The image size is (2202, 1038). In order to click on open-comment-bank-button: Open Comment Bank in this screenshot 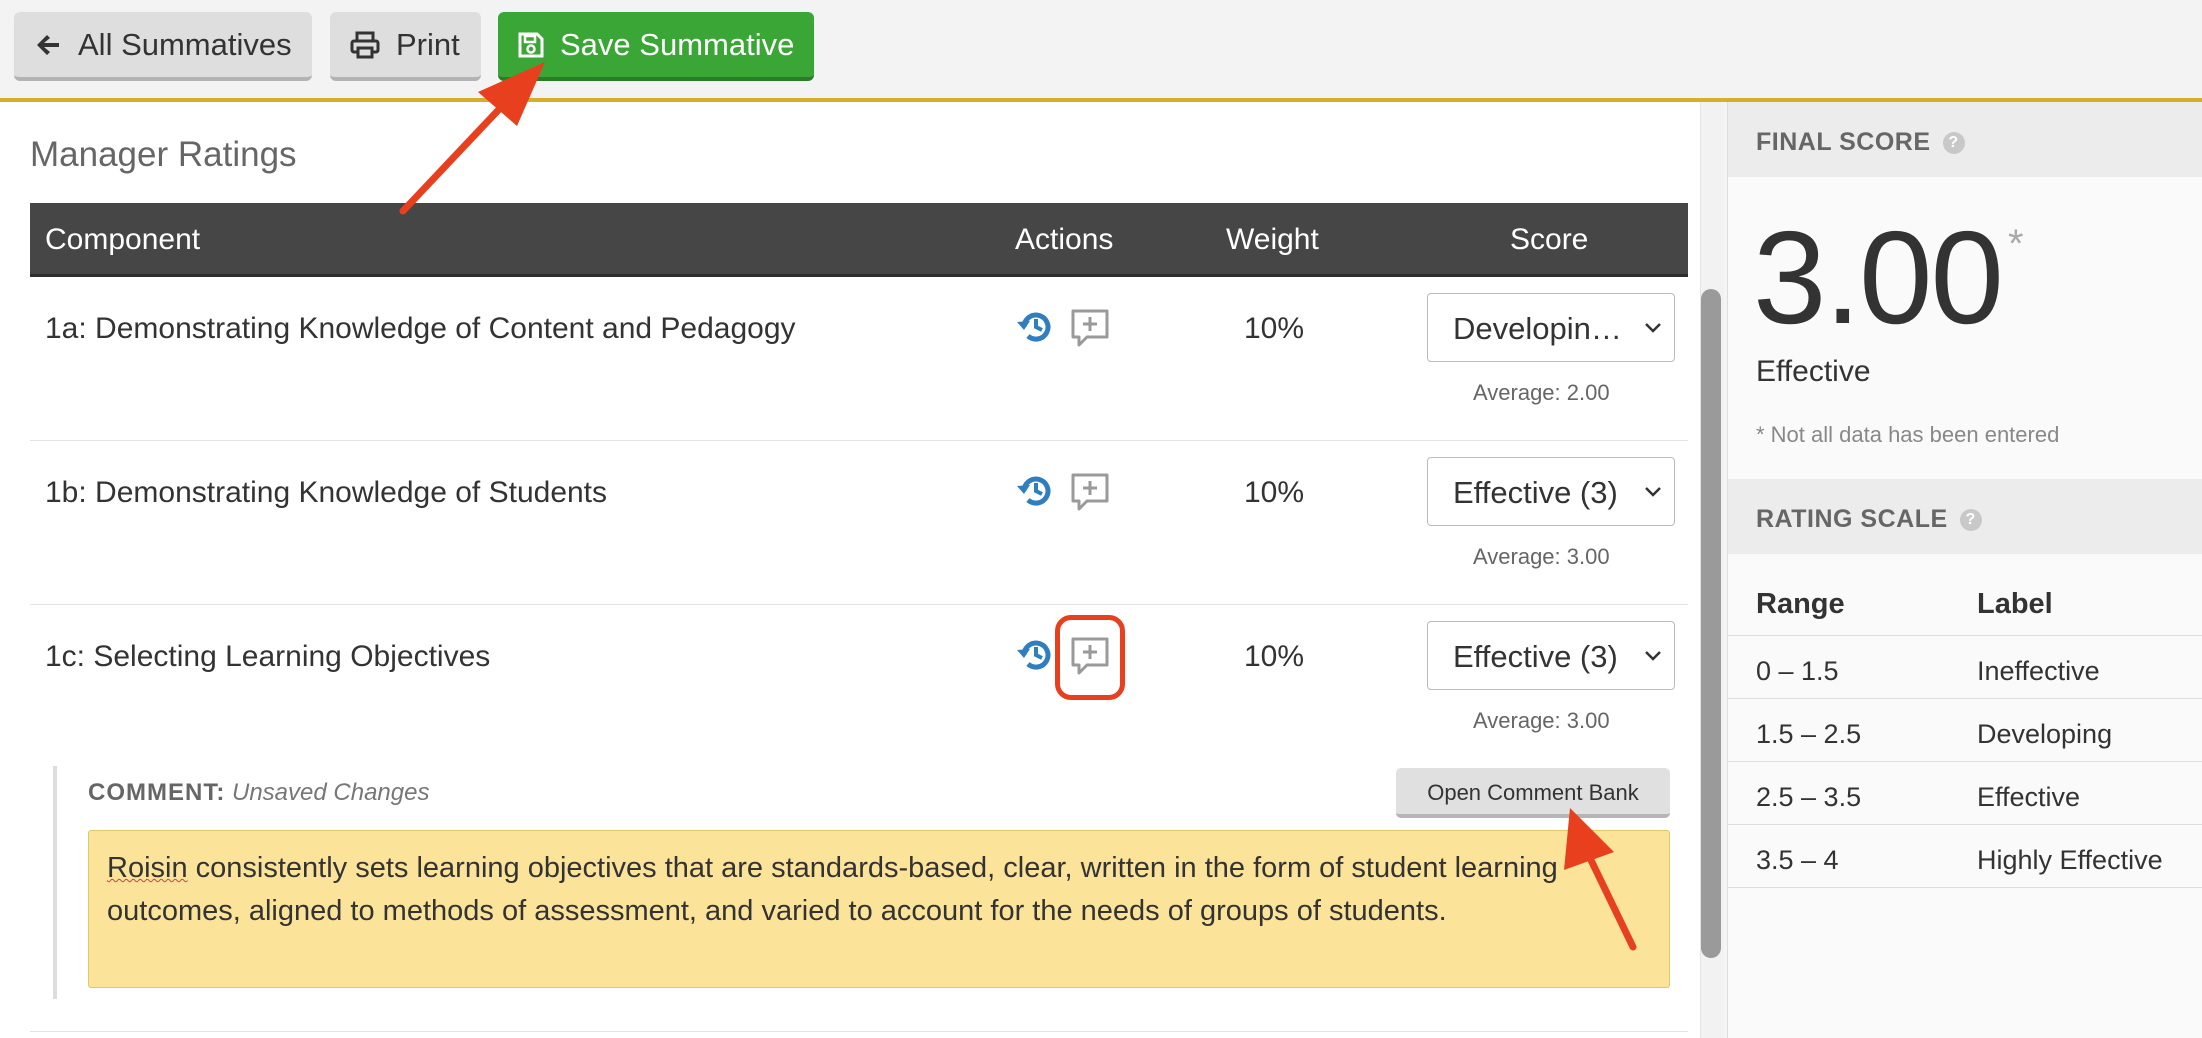, I will do `click(1533, 793)`.